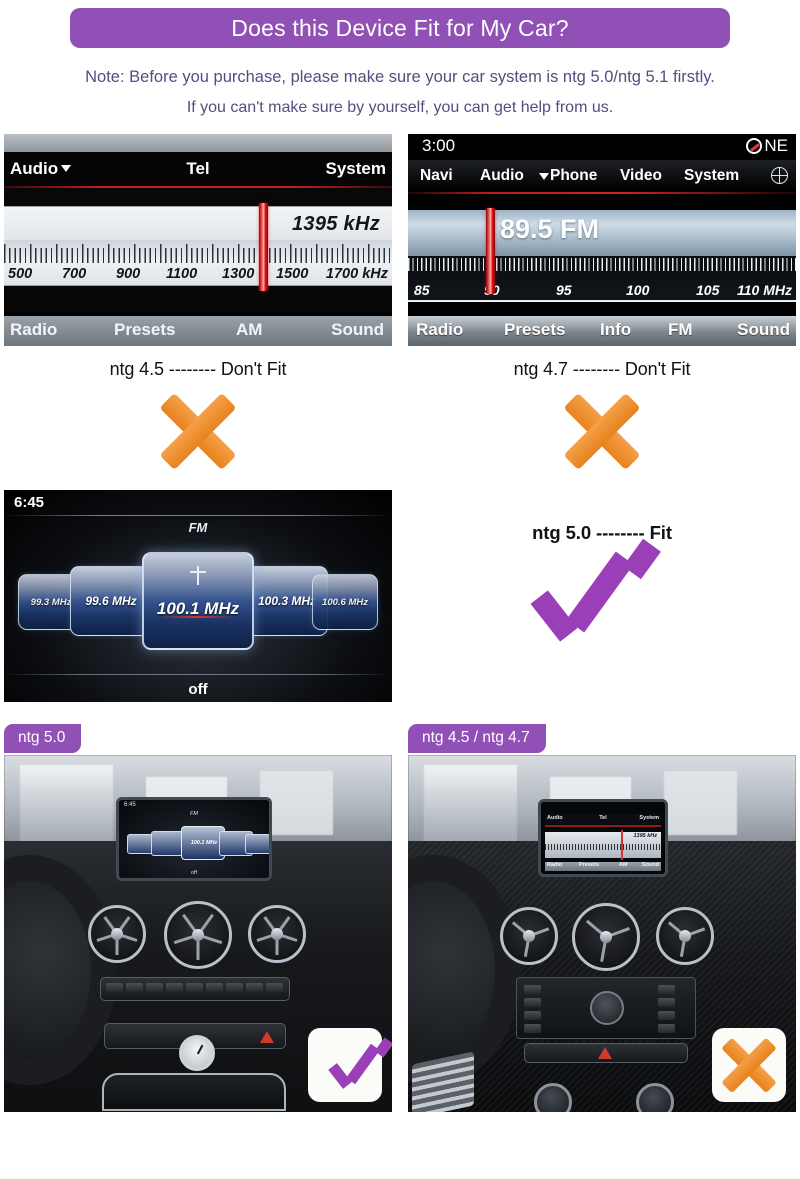 The height and width of the screenshot is (1179, 800). I want to click on ntg47-tick-100: 100, so click(638, 290).